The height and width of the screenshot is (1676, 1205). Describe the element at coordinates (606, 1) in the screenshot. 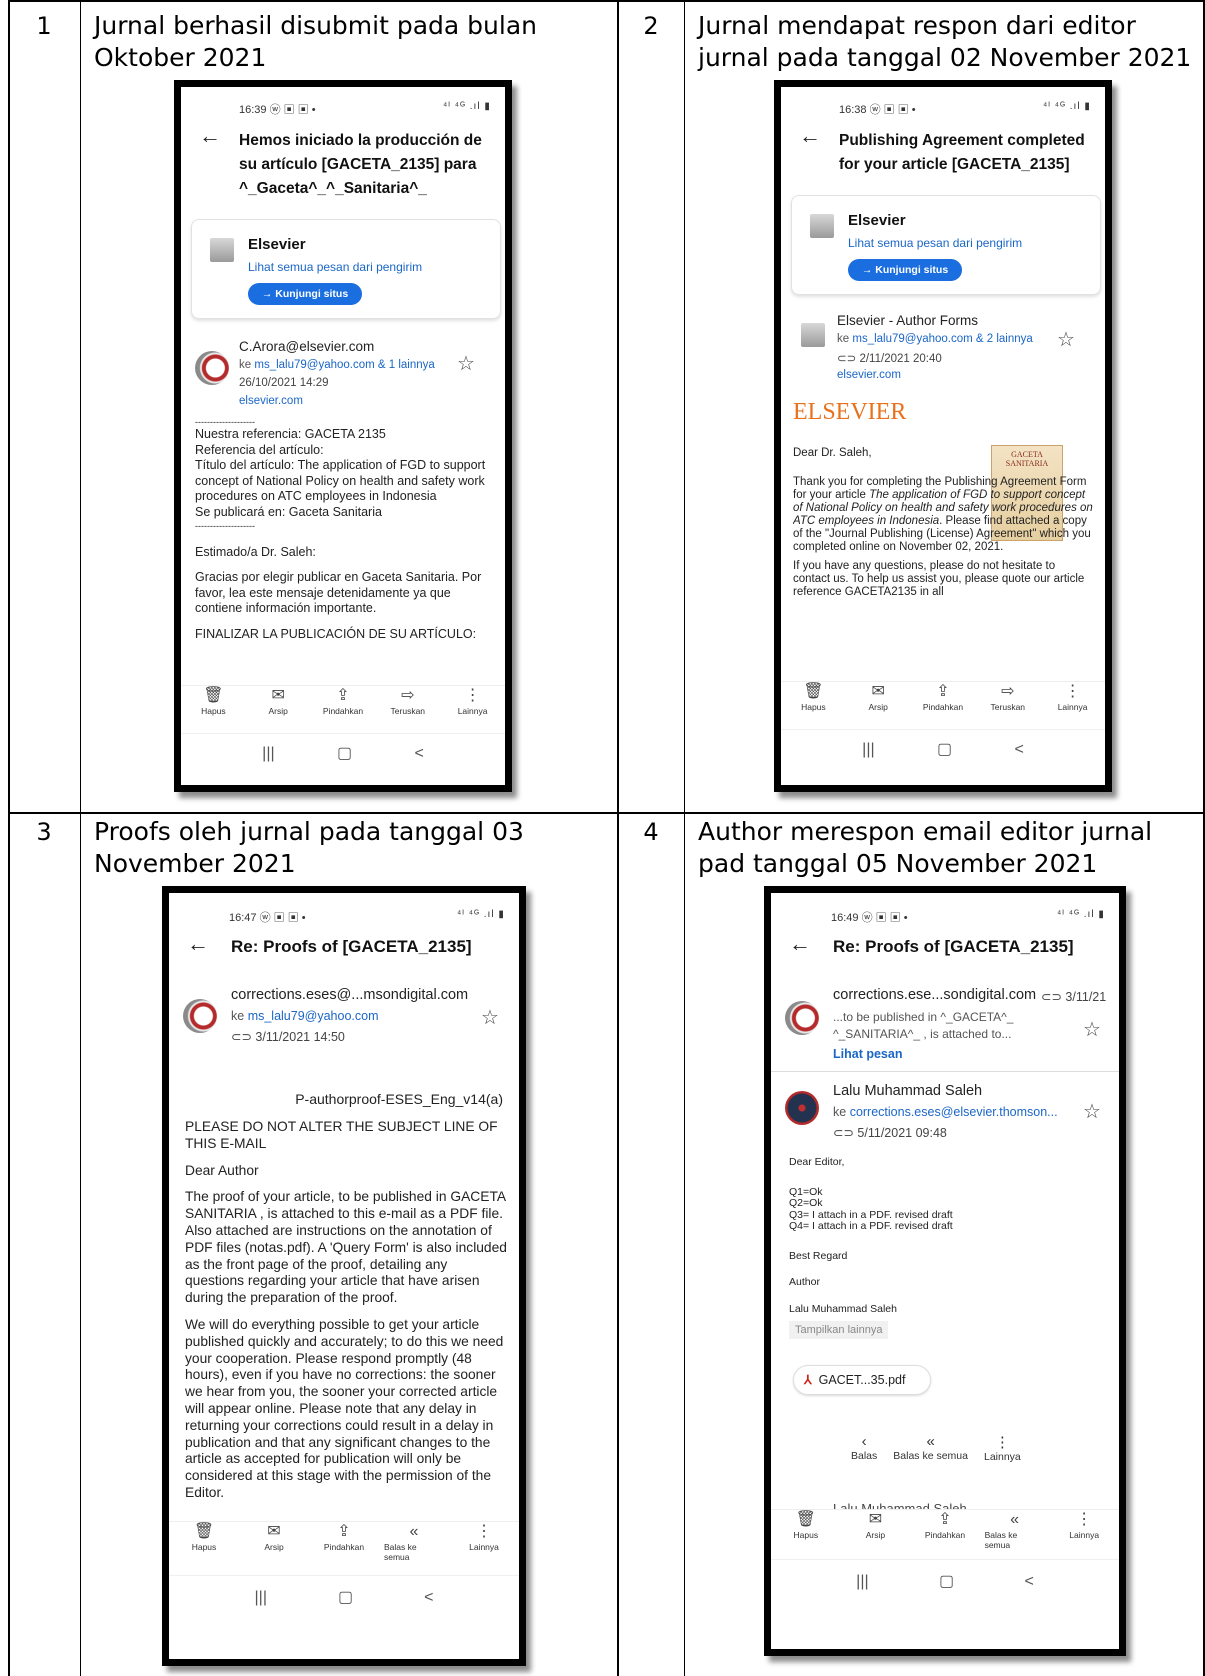

I see `table-border-top` at that location.